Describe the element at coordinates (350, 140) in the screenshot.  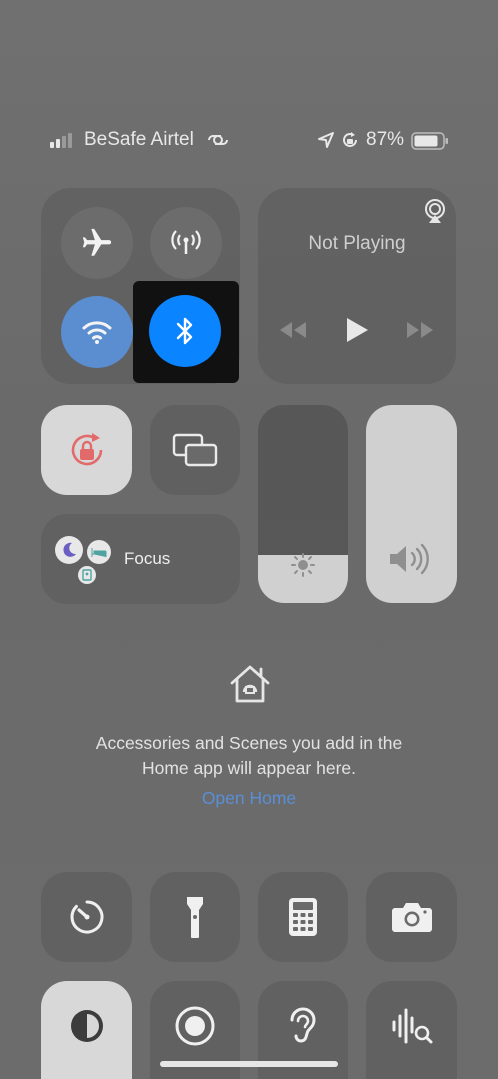
I see `rotation-lock-status-icon` at that location.